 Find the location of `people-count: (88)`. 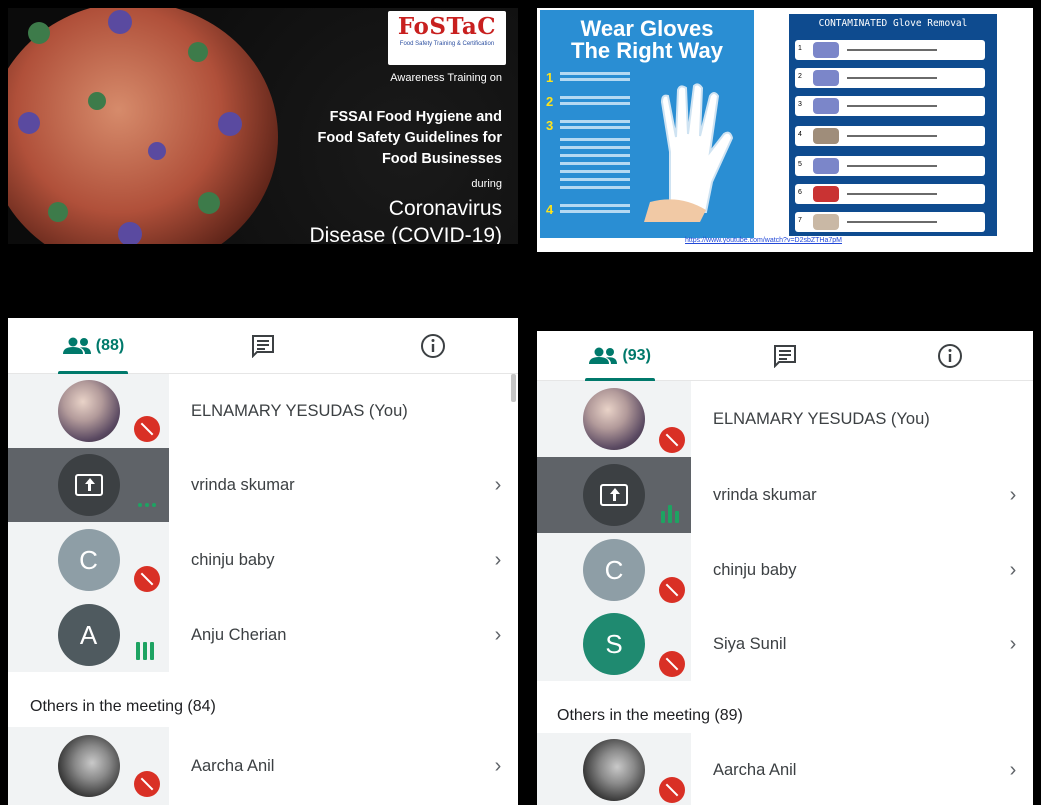

people-count: (88) is located at coordinates (110, 345).